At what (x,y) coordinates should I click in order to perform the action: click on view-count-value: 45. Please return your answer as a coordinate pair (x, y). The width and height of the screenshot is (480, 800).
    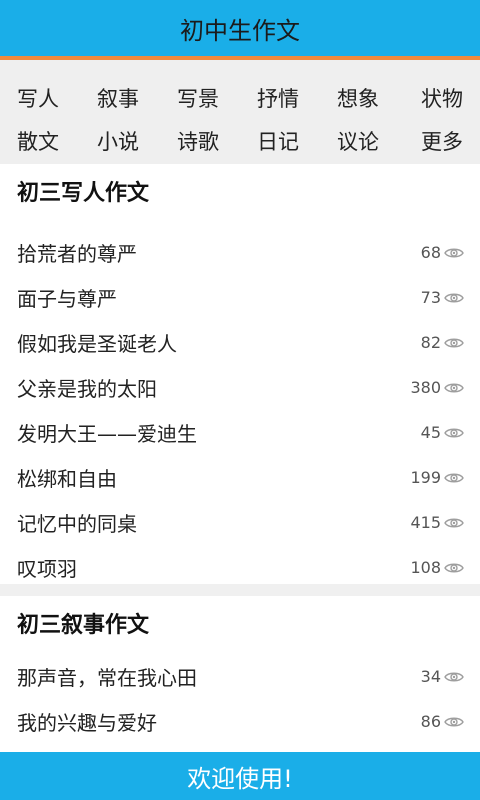
    Looking at the image, I should click on (430, 432).